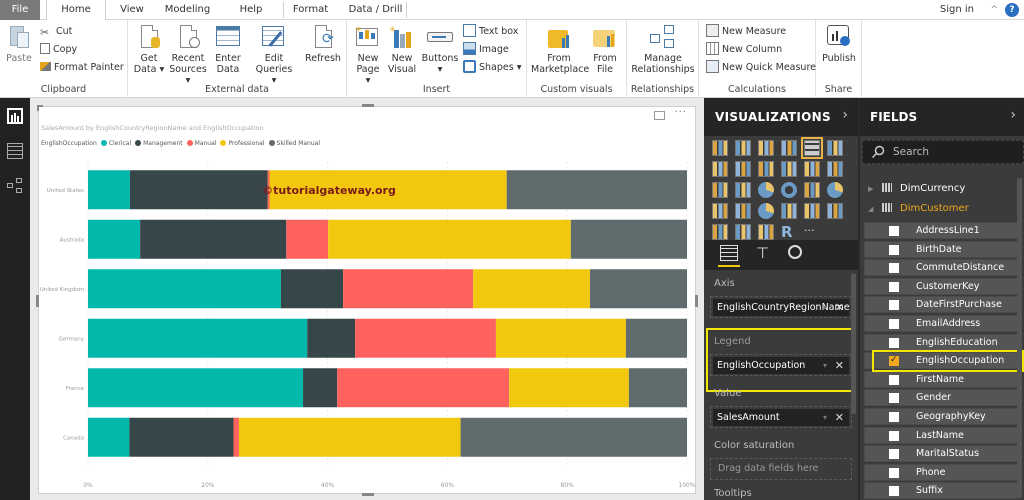 Image resolution: width=1024 pixels, height=500 pixels. What do you see at coordinates (375, 10) in the screenshot?
I see `tab-data-drill: Data / Drill` at bounding box center [375, 10].